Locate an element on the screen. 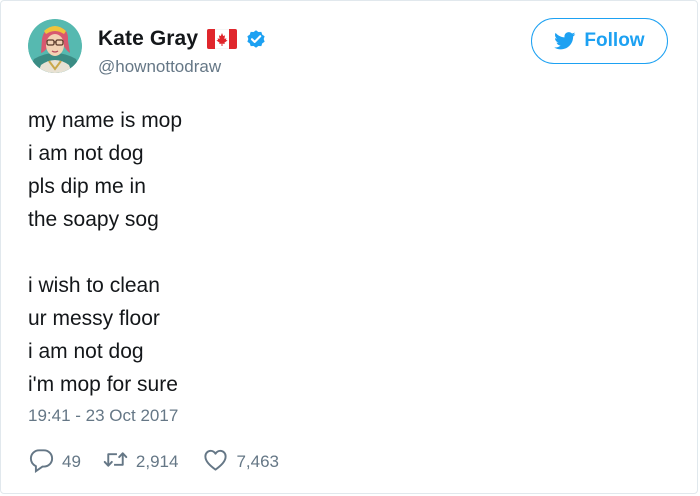 This screenshot has height=496, width=700. tweet-timestamp: 19:41 - 23 Oct 2017 is located at coordinates (103, 416).